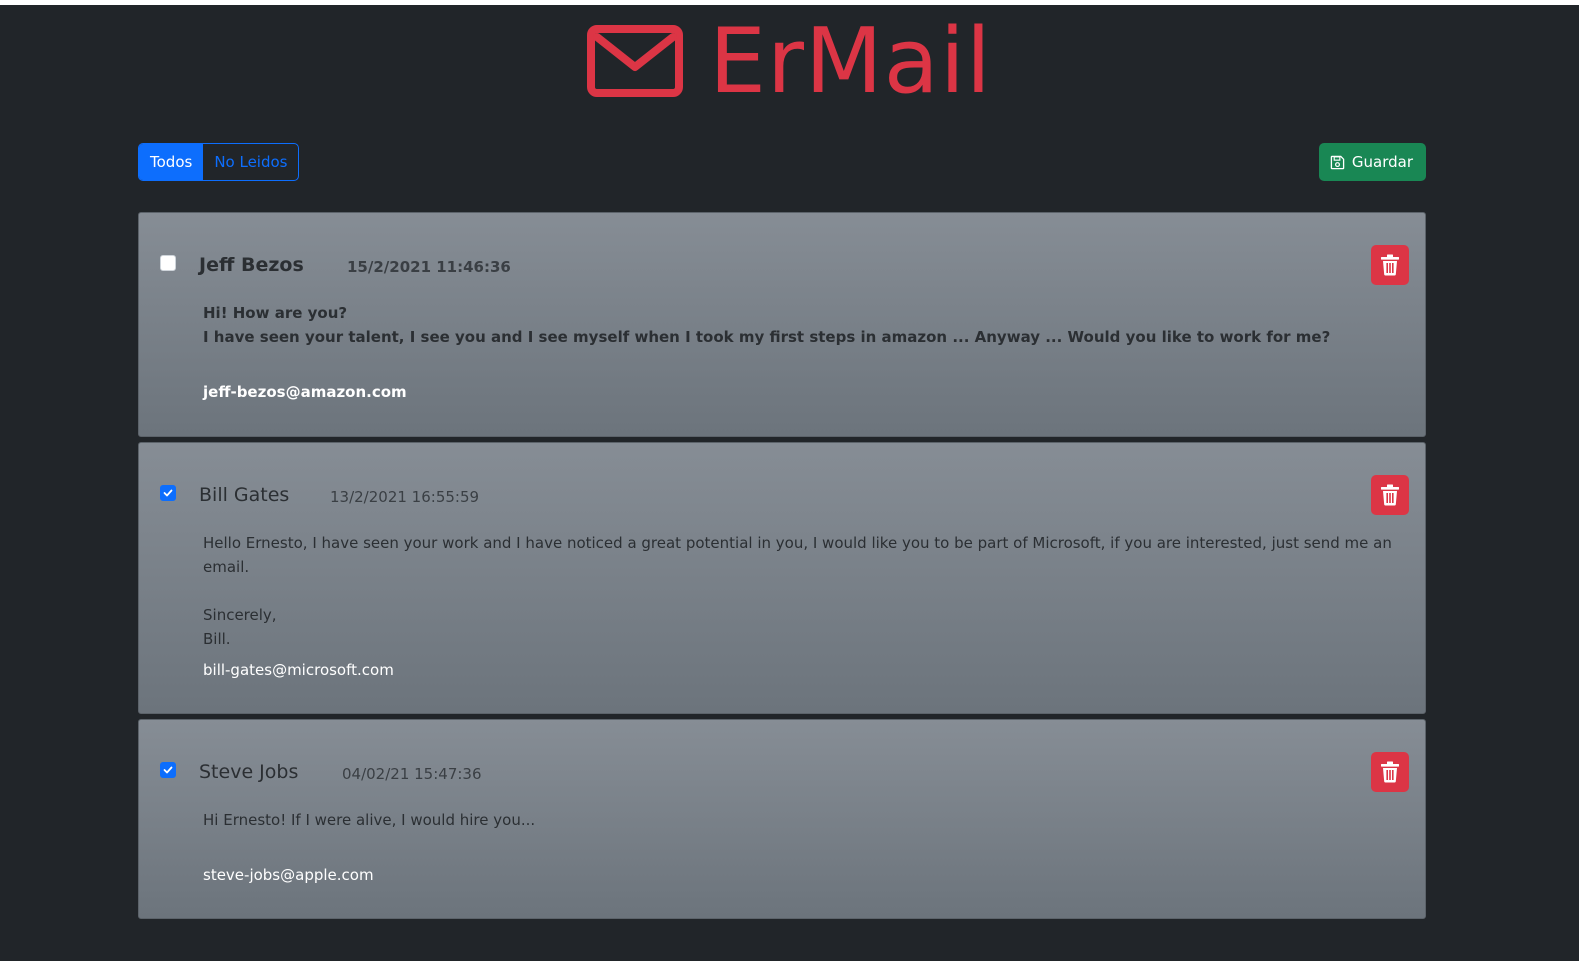 The image size is (1579, 961). What do you see at coordinates (298, 670) in the screenshot?
I see `mail-sender-email: bill-gates@microsoft.com` at bounding box center [298, 670].